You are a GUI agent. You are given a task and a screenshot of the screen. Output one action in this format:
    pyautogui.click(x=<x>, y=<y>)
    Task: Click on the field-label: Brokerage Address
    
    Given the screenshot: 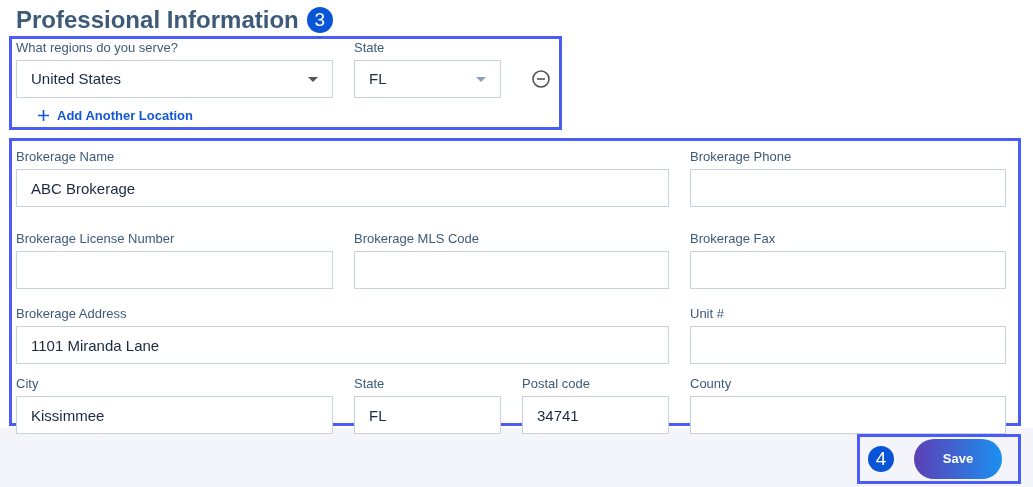 What is the action you would take?
    pyautogui.click(x=72, y=314)
    